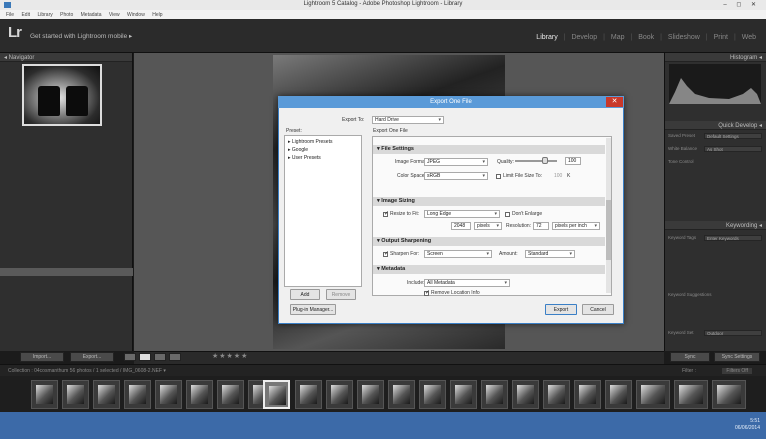 This screenshot has height=439, width=766. I want to click on keywording-header: Keywording ◂, so click(715, 225).